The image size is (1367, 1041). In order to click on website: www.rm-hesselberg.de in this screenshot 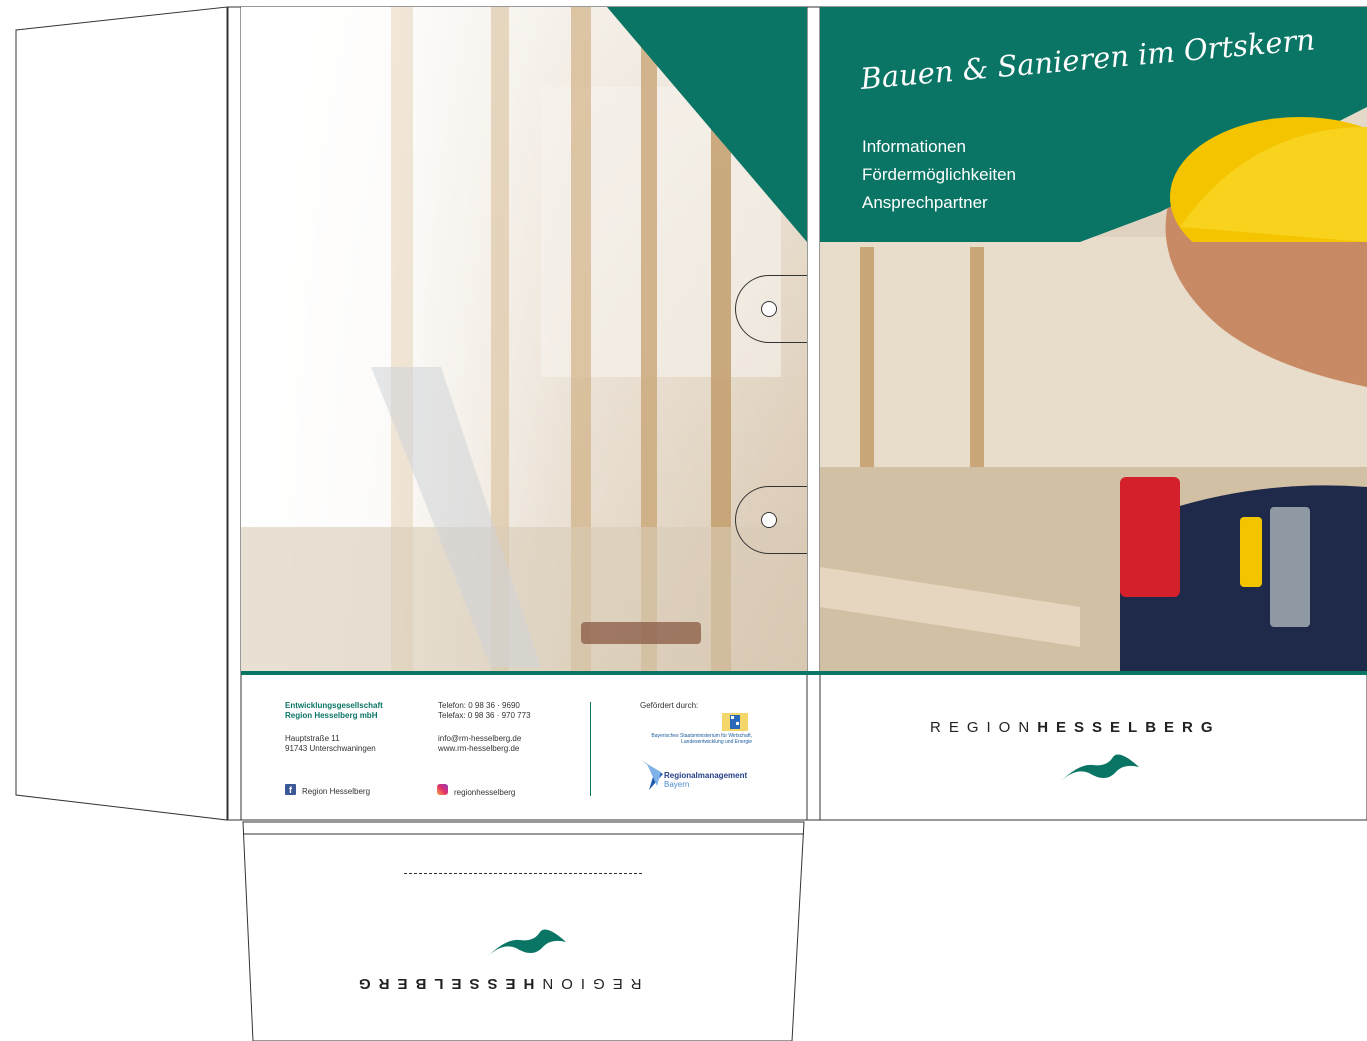, I will do `click(479, 748)`.